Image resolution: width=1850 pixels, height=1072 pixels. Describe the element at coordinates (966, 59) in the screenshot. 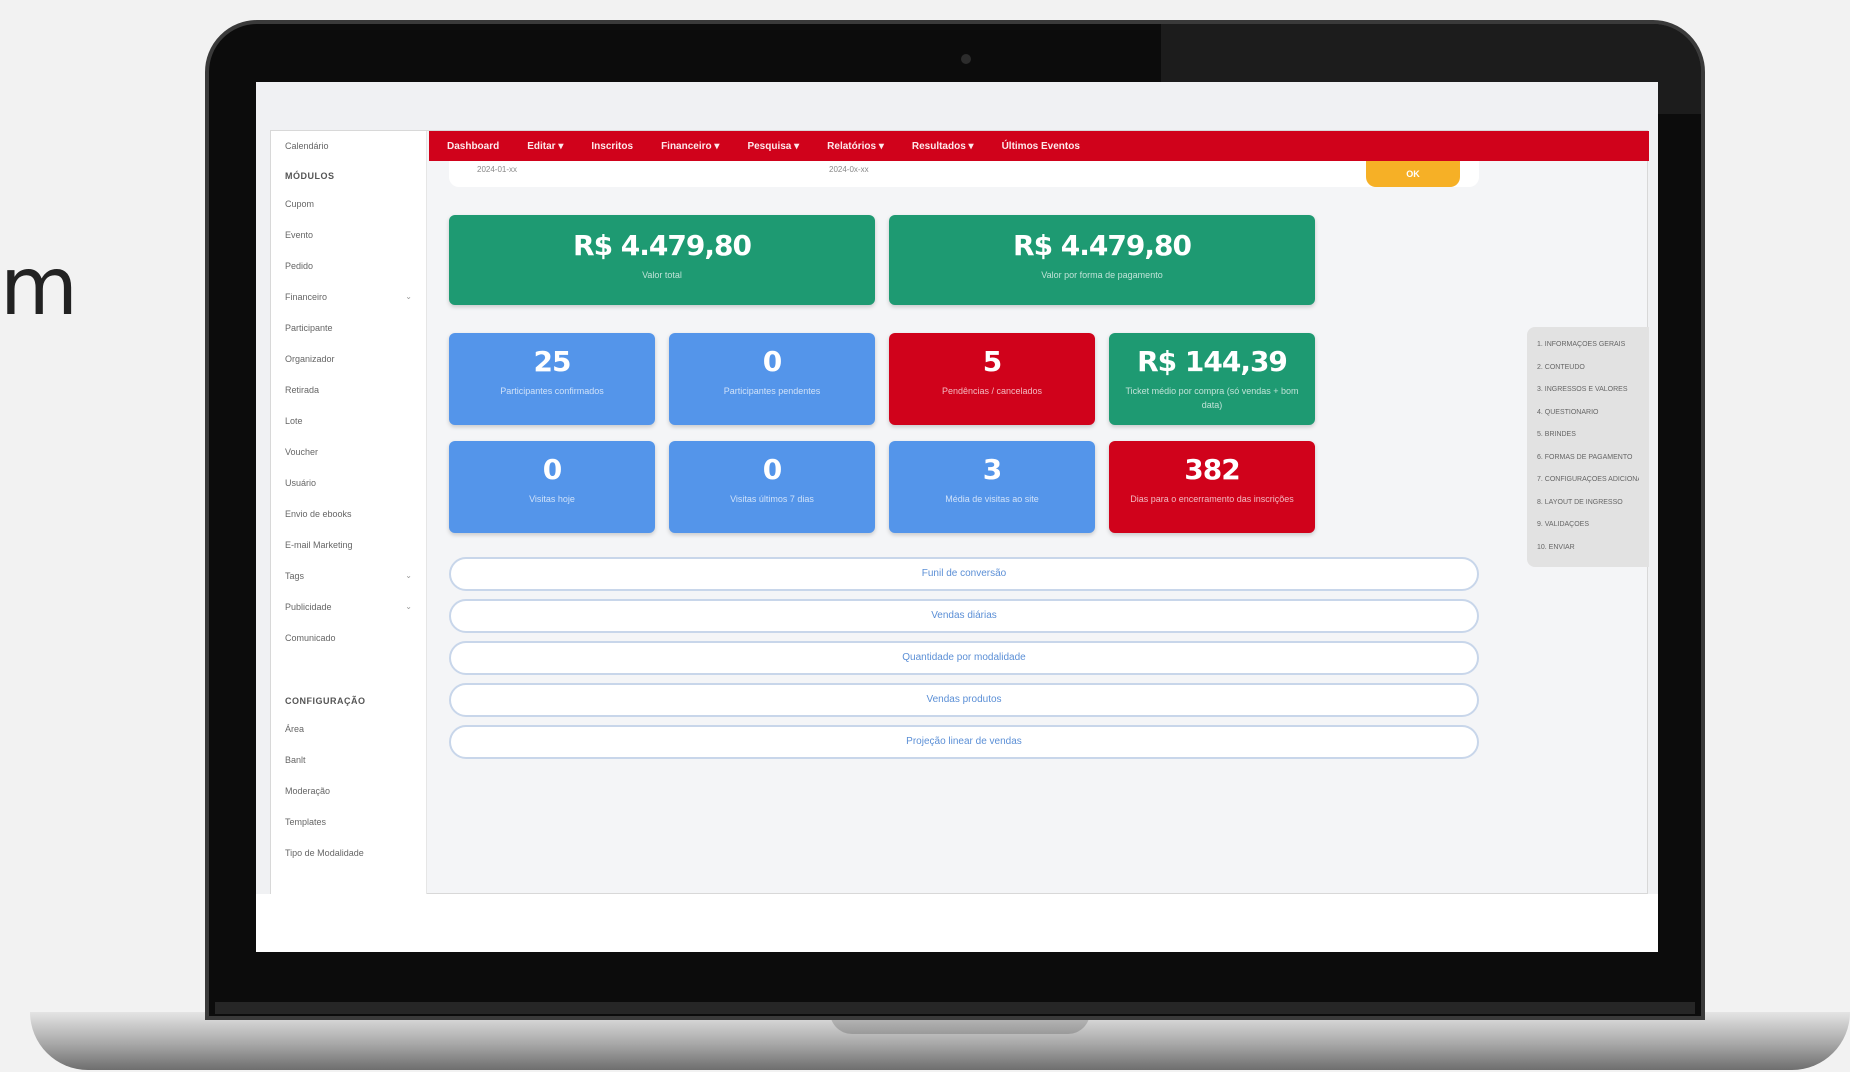

I see `camera-icon` at that location.